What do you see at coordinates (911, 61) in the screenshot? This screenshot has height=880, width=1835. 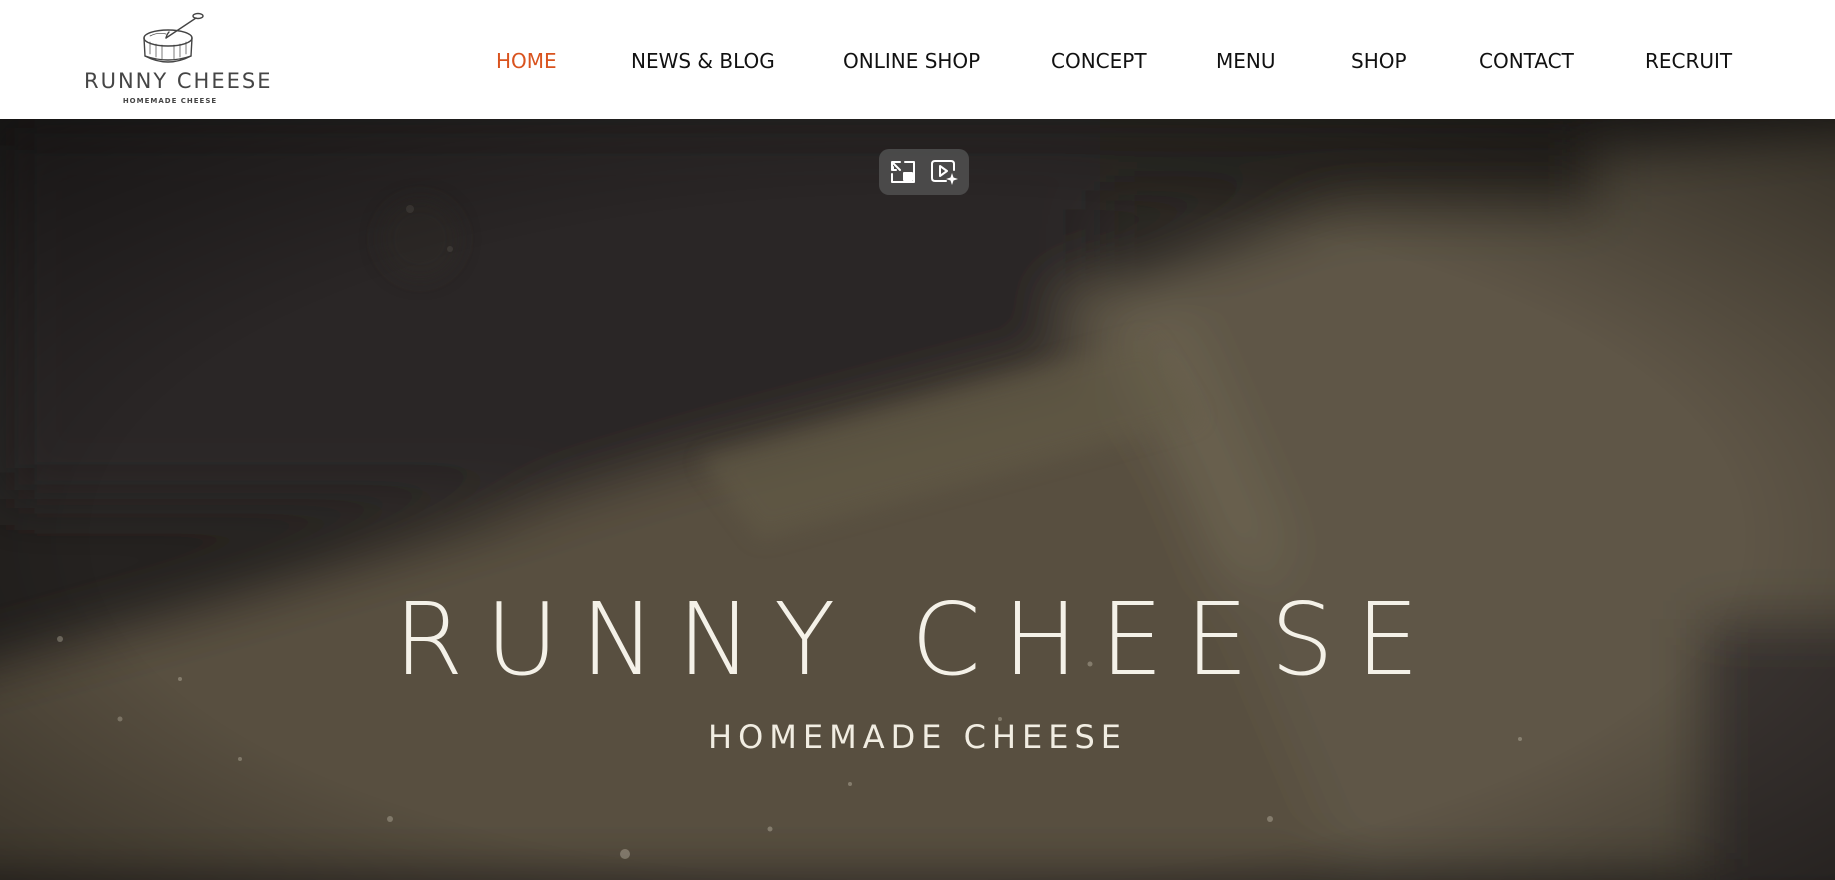 I see `nav-item-online-shop: ONLINE SHOP` at bounding box center [911, 61].